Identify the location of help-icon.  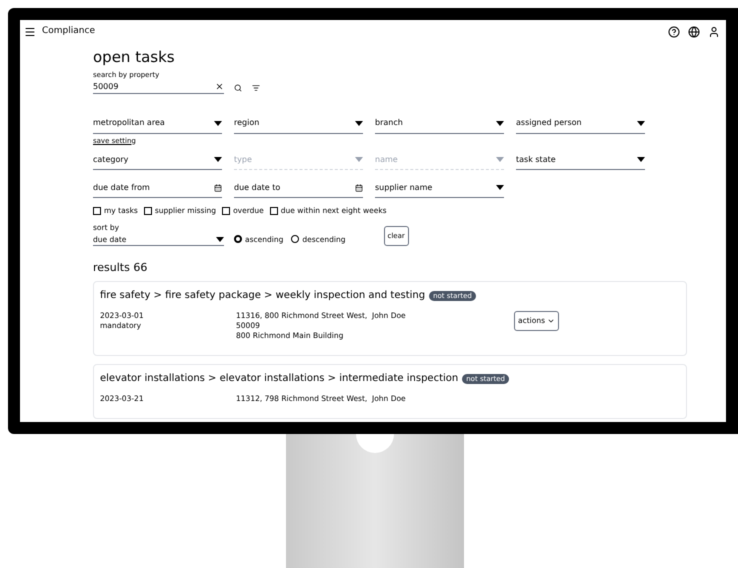
(674, 32).